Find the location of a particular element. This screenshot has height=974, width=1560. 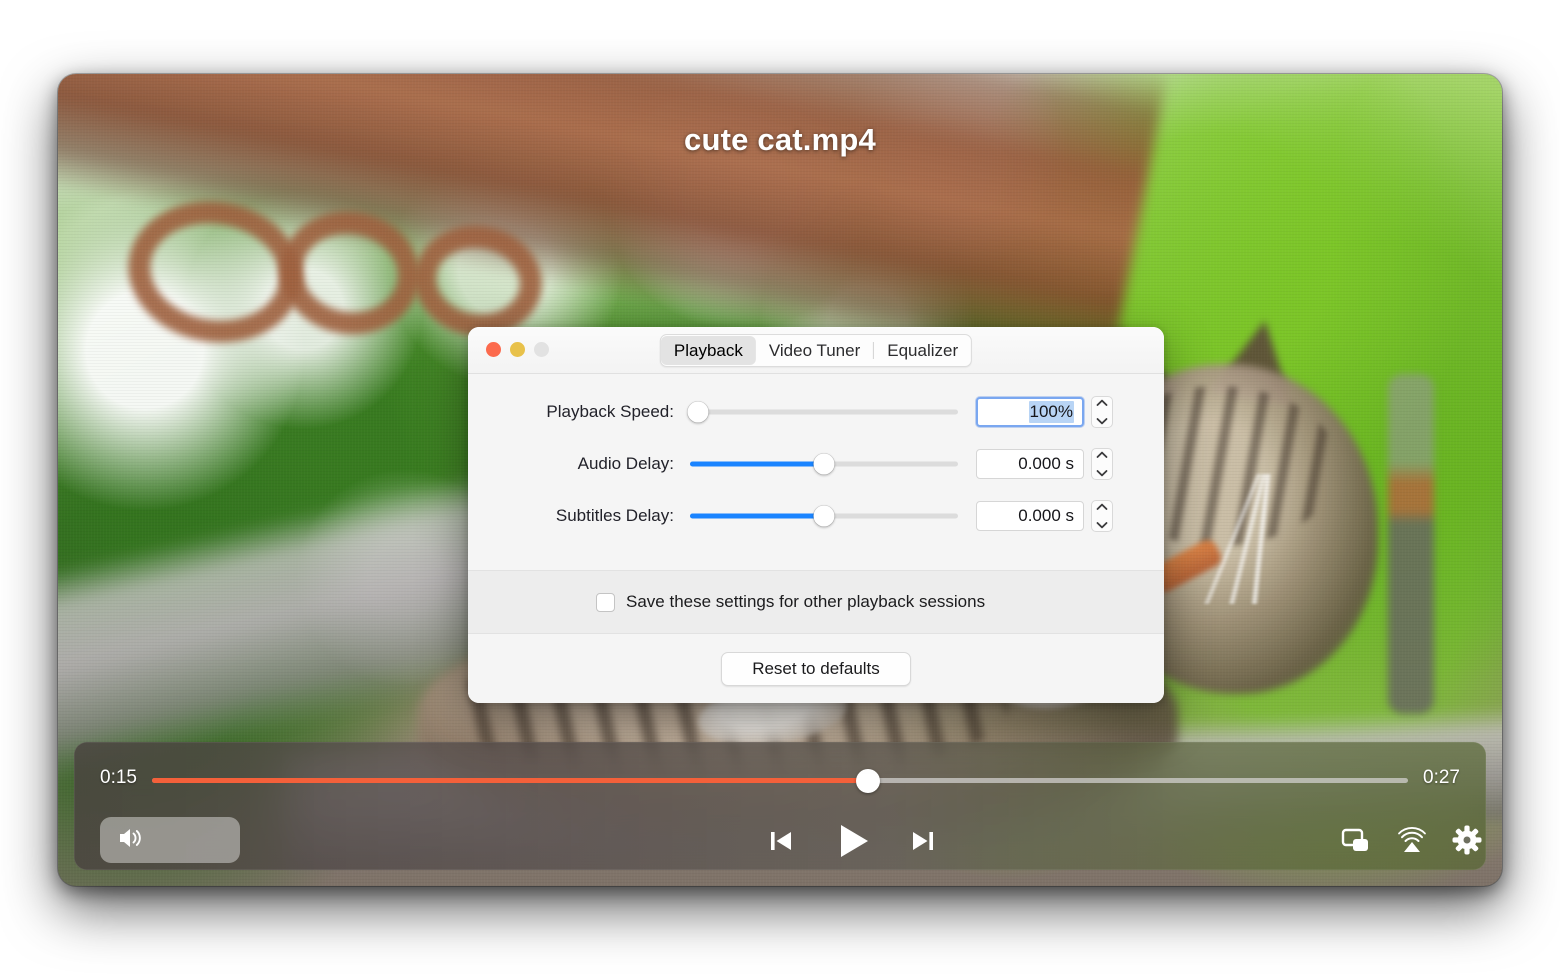

subtitles-delay-value: 0.000 s is located at coordinates (1046, 515).